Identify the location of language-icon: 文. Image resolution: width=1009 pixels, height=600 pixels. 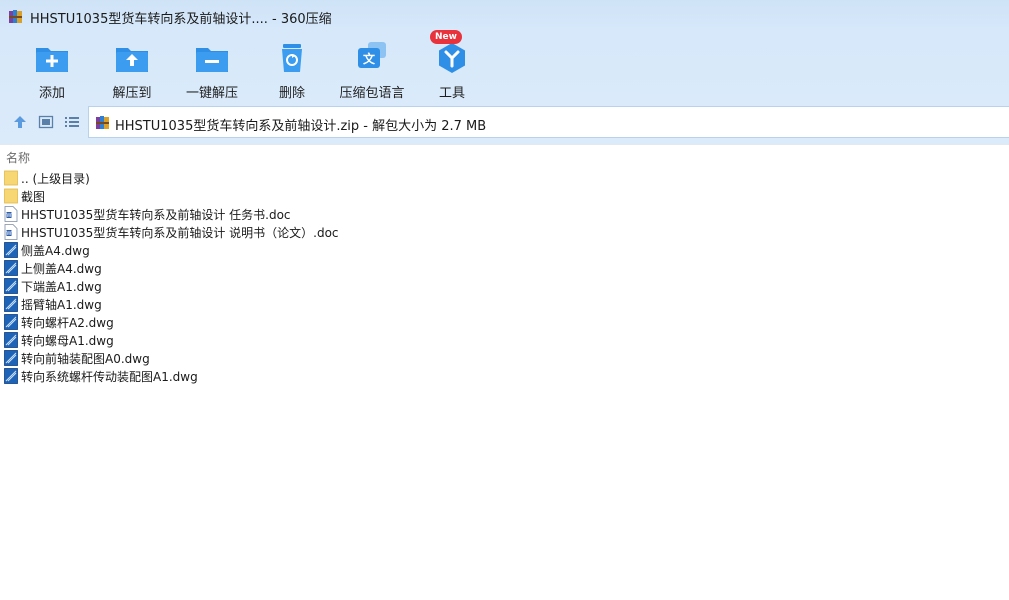
(372, 55).